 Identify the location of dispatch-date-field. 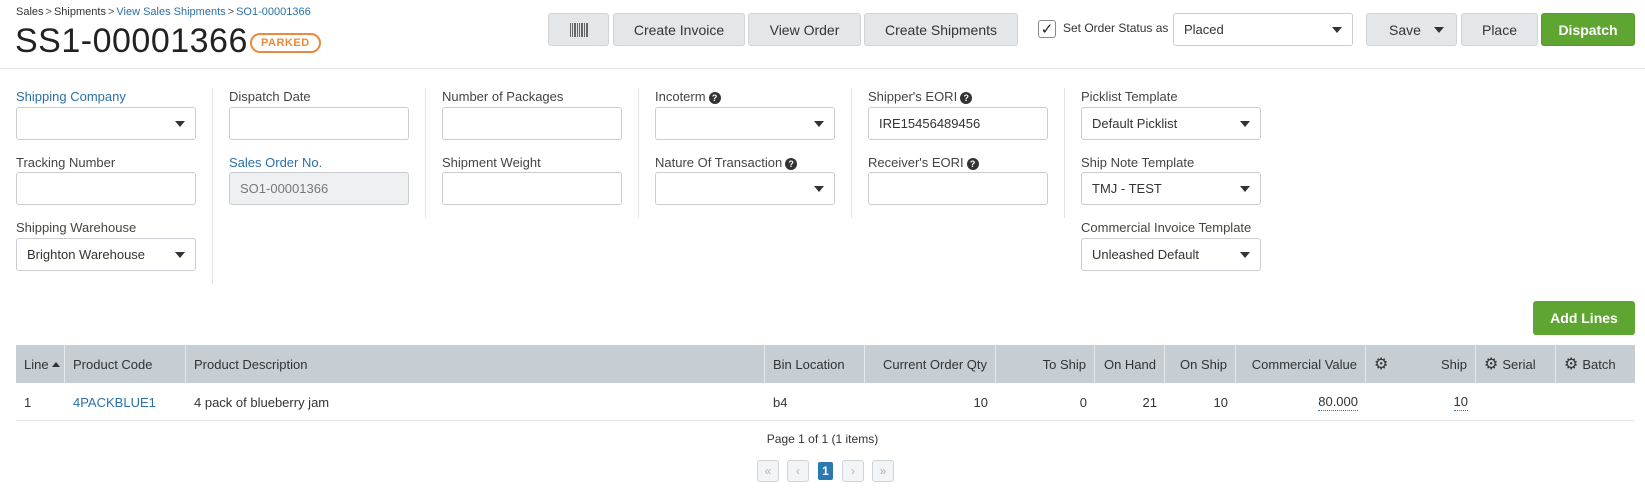
(319, 123).